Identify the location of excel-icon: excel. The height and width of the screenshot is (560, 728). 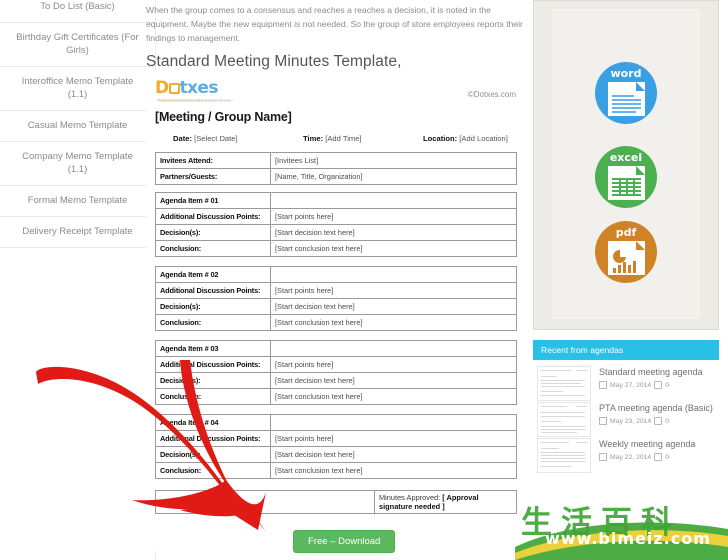
(626, 177).